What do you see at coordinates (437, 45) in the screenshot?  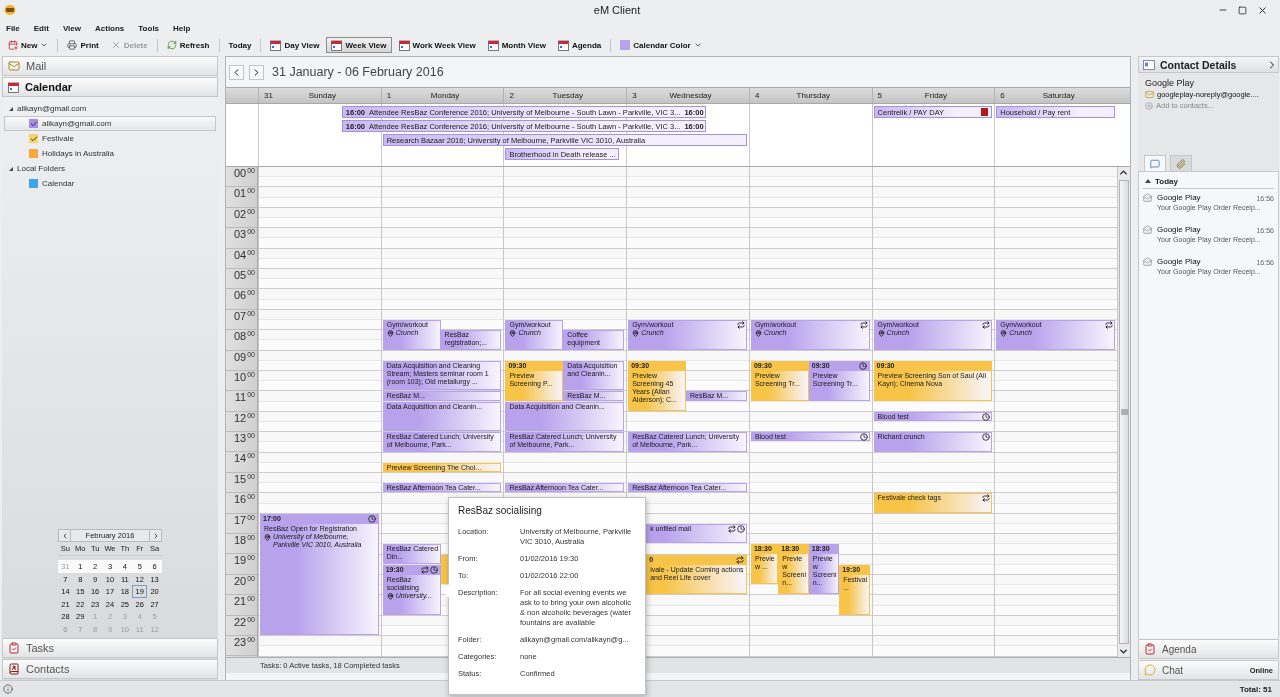 I see `view-button: Work Week View` at bounding box center [437, 45].